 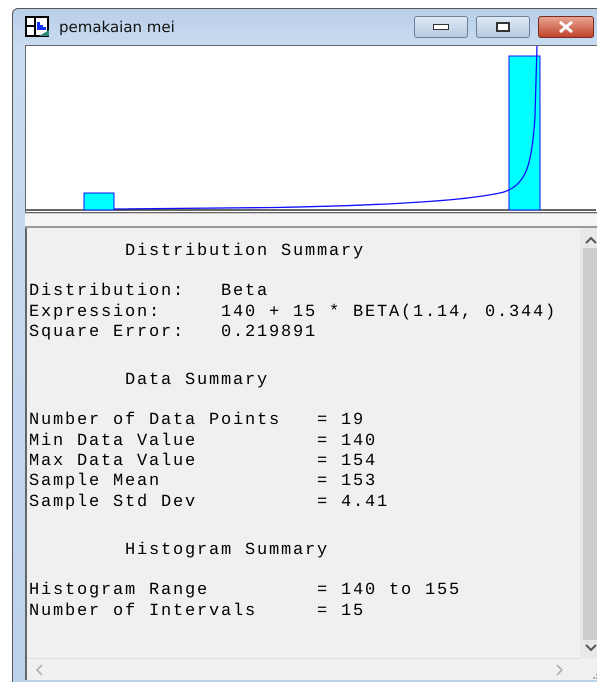 I want to click on restore-icon, so click(x=503, y=27).